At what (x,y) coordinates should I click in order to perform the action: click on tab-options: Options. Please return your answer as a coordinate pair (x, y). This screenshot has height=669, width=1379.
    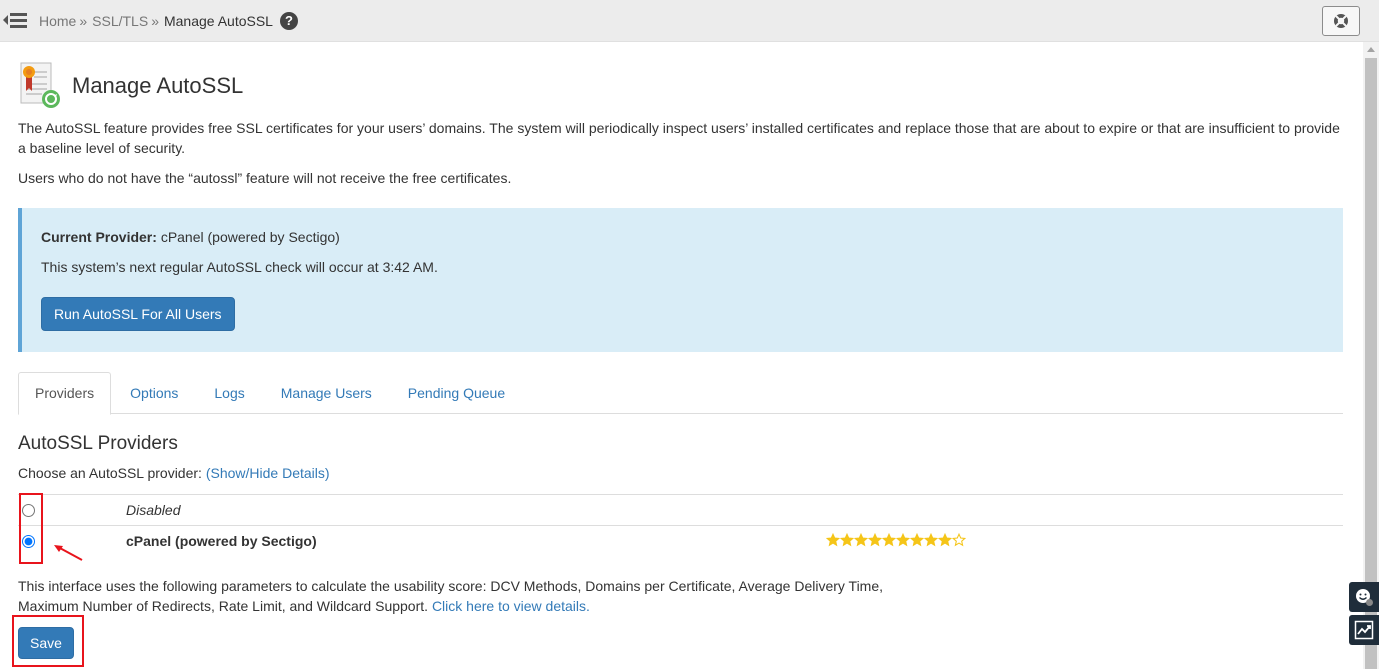
    Looking at the image, I should click on (154, 393).